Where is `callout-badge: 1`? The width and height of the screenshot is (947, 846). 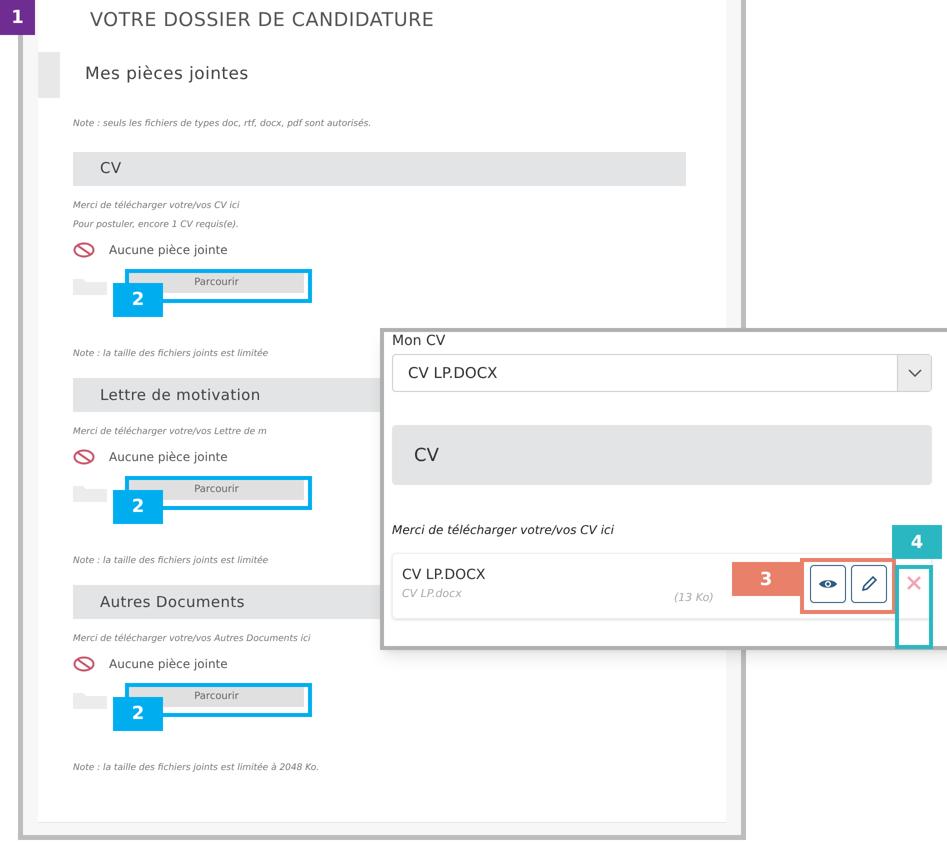
callout-badge: 1 is located at coordinates (17, 17).